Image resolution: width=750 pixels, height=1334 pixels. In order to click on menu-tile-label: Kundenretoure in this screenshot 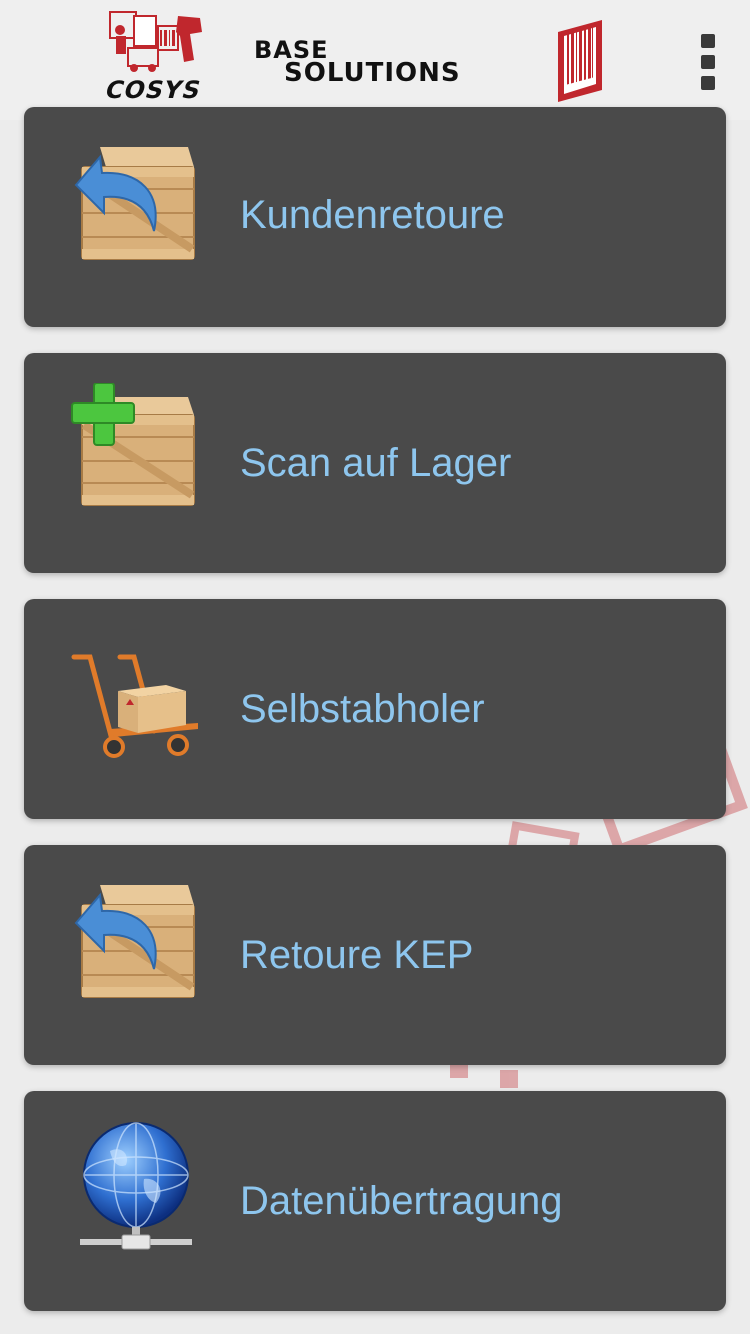, I will do `click(372, 214)`.